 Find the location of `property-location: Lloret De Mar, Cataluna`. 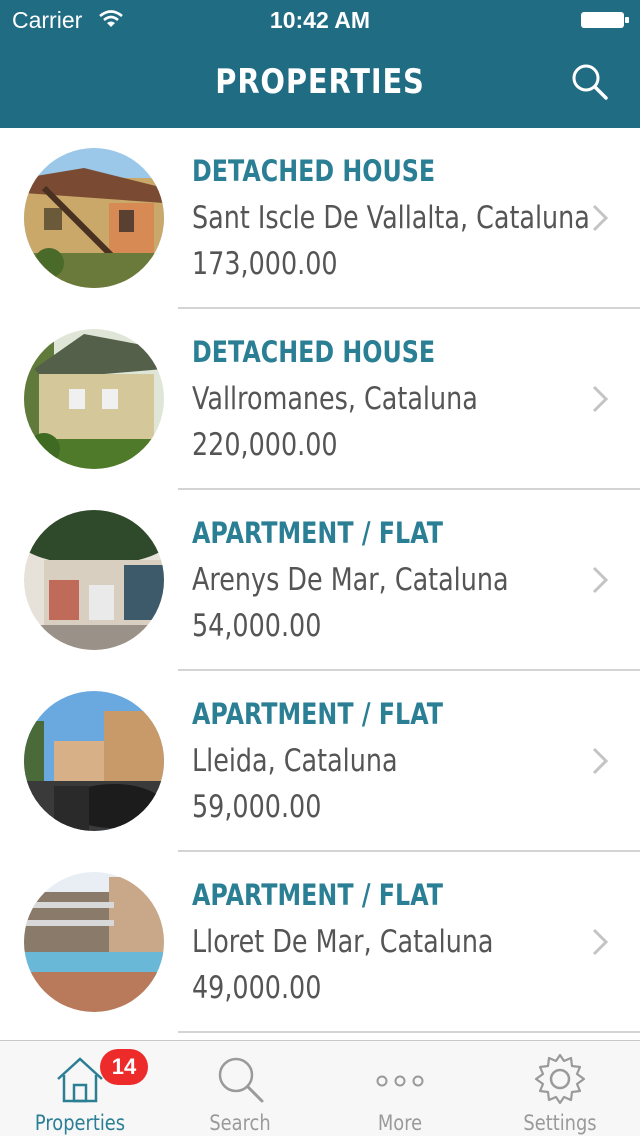

property-location: Lloret De Mar, Cataluna is located at coordinates (343, 942).